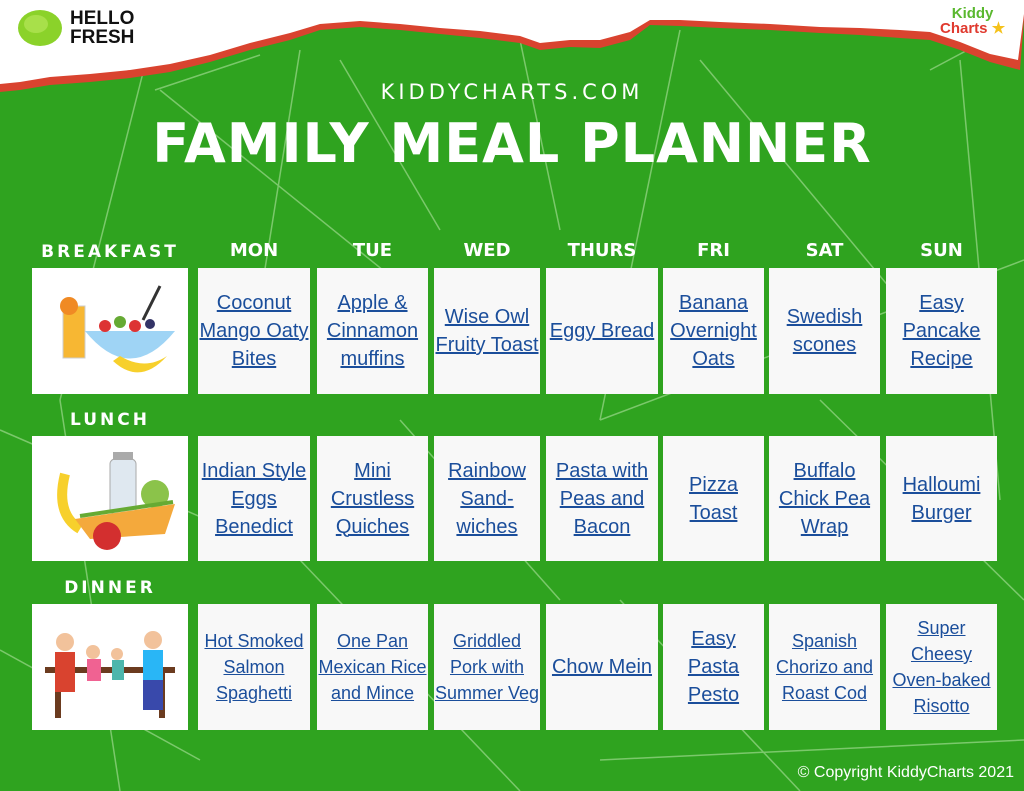 This screenshot has width=1024, height=791. Describe the element at coordinates (512, 143) in the screenshot. I see `page-title: FAMILY MEAL PLANNER` at that location.